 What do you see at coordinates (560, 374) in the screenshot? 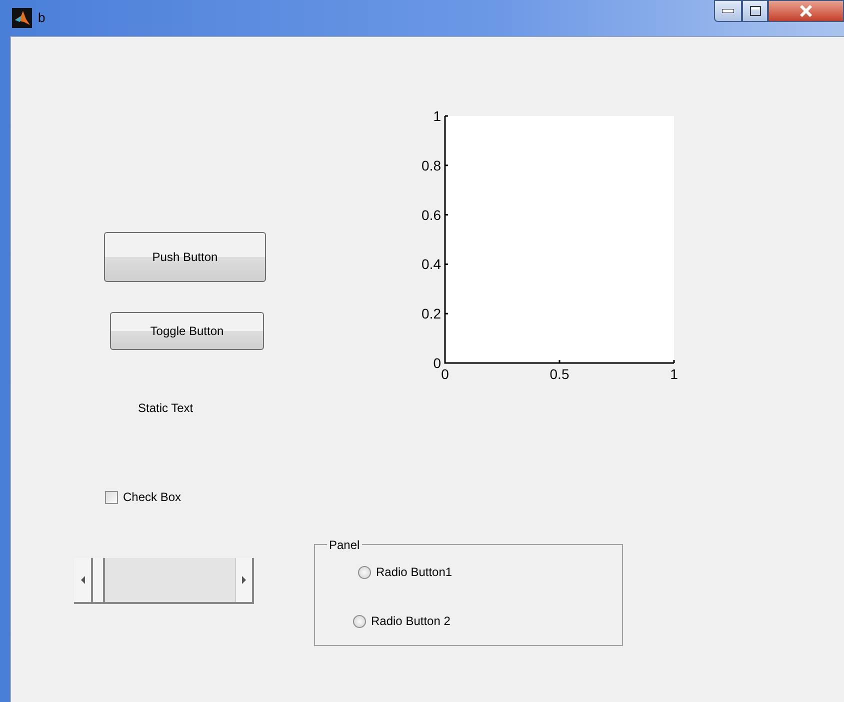
I see `x-tick-label: 0.5` at bounding box center [560, 374].